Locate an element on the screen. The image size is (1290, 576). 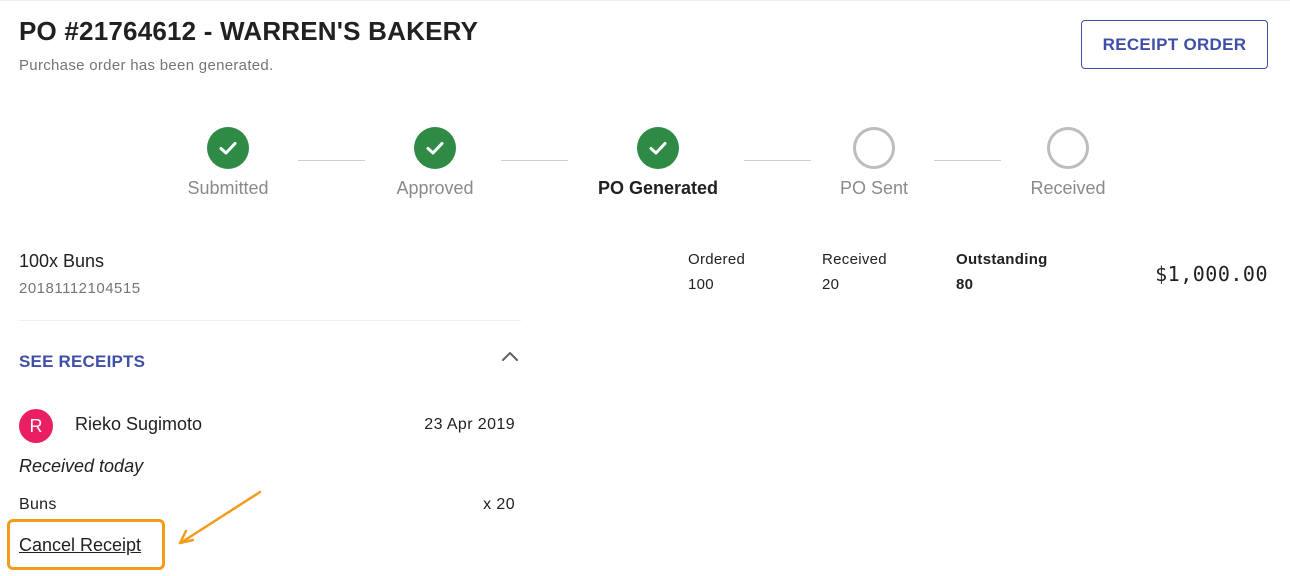
cancel-receipt-link: Cancel Receipt is located at coordinates (80, 545).